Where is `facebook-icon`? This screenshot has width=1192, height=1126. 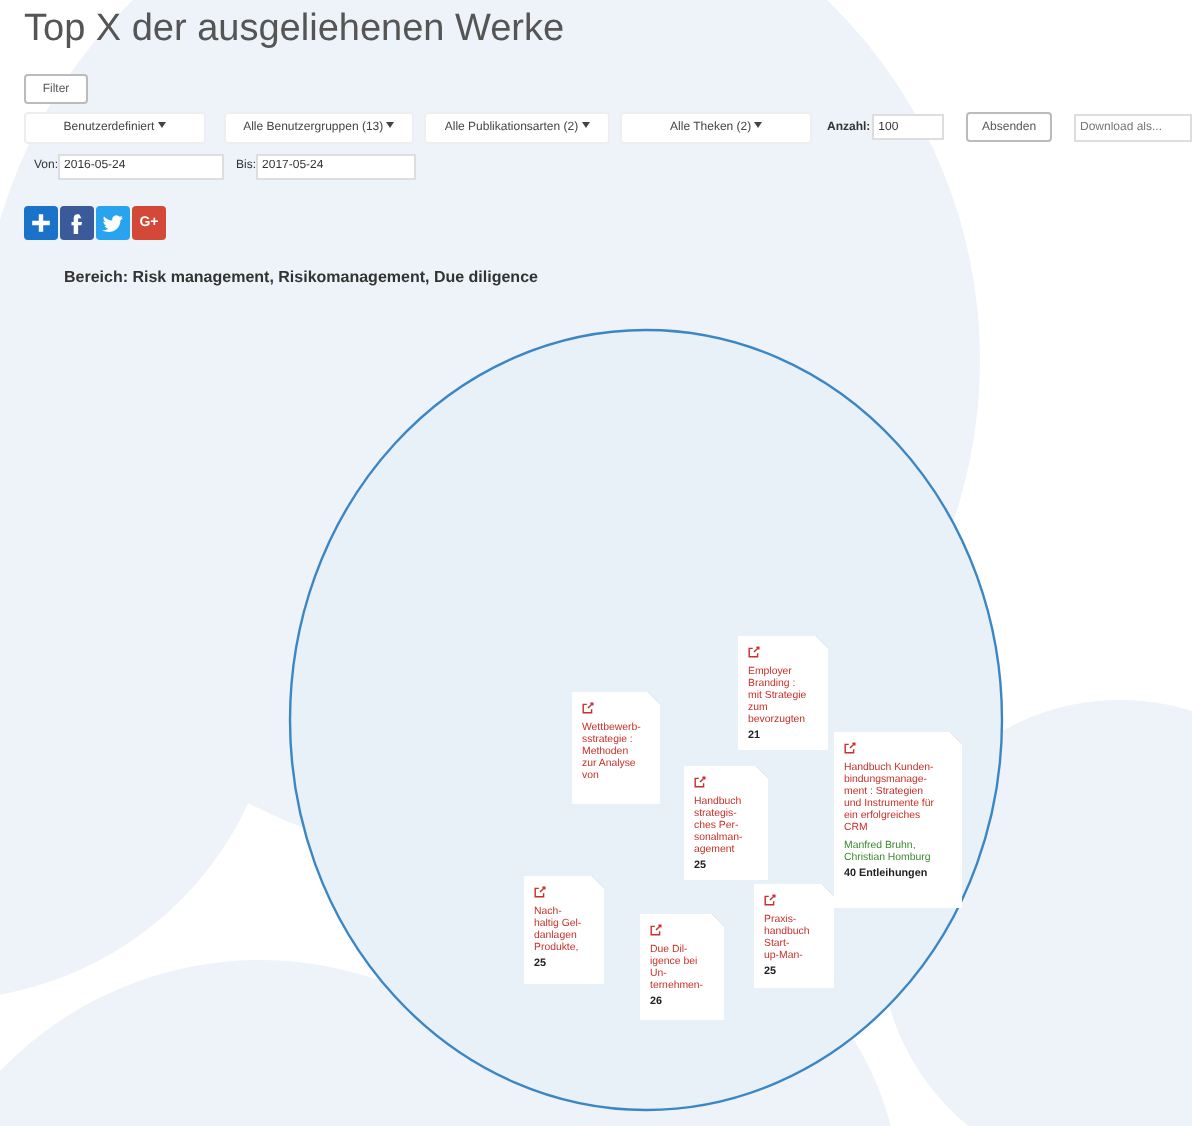
facebook-icon is located at coordinates (77, 223).